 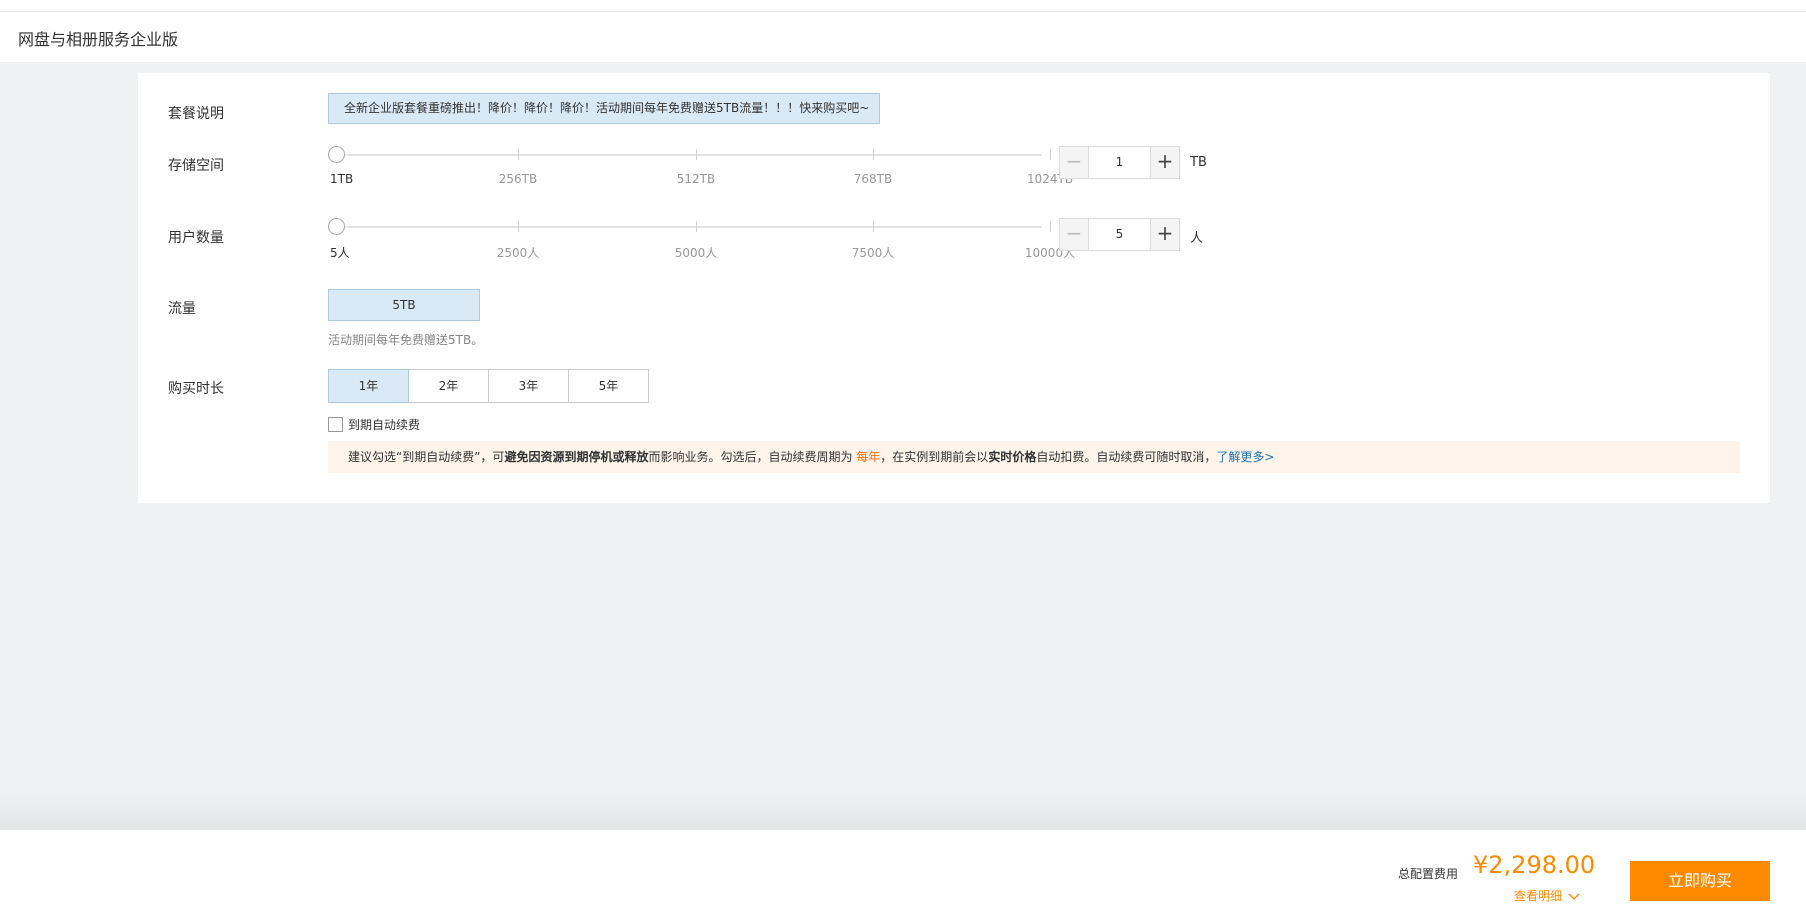 What do you see at coordinates (196, 166) in the screenshot?
I see `storage-label: 存储空间` at bounding box center [196, 166].